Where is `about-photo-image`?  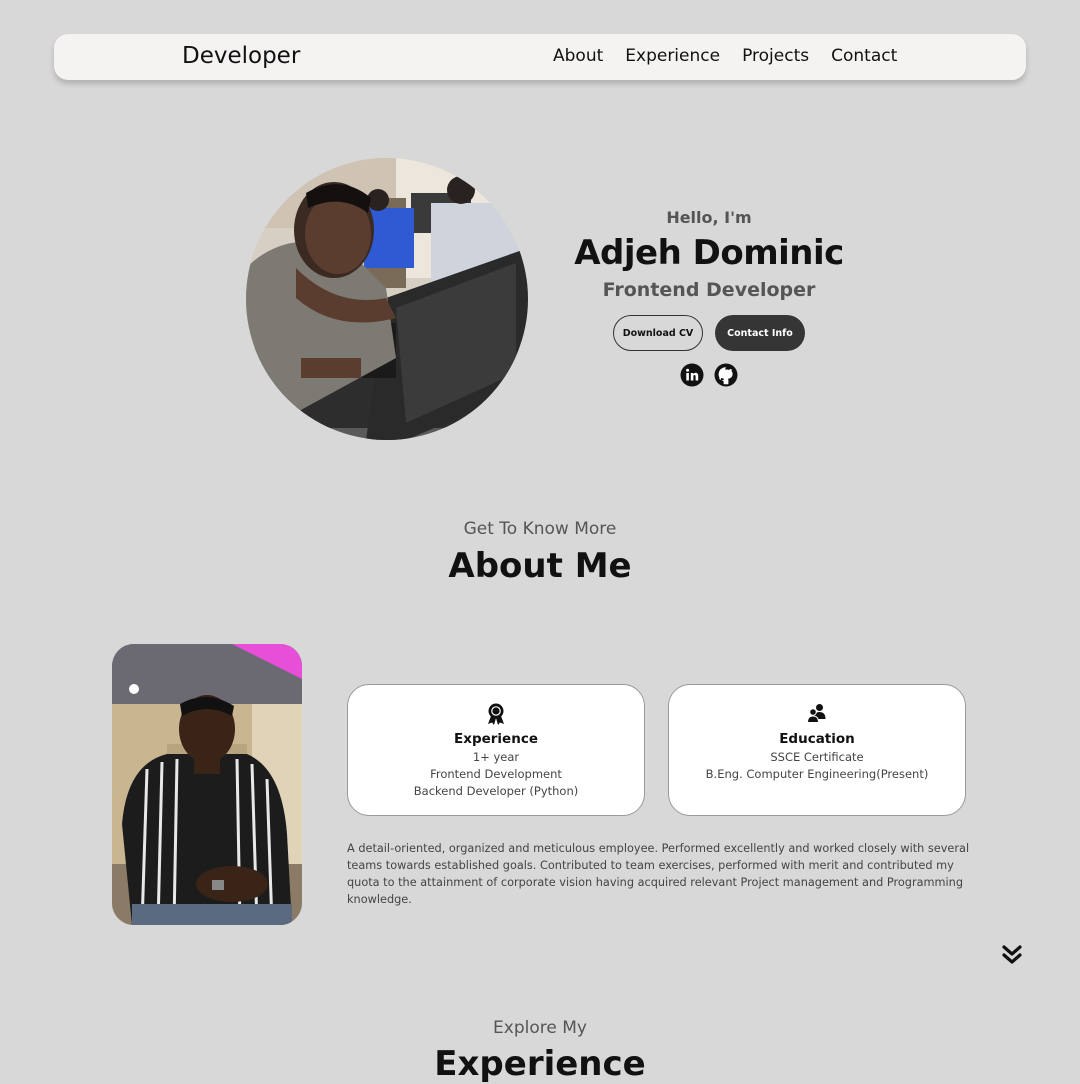 about-photo-image is located at coordinates (207, 784).